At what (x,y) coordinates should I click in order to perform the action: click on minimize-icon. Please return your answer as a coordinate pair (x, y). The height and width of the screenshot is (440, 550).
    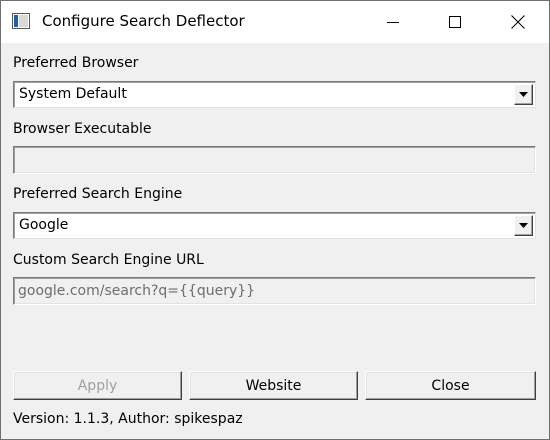
    Looking at the image, I should click on (393, 22).